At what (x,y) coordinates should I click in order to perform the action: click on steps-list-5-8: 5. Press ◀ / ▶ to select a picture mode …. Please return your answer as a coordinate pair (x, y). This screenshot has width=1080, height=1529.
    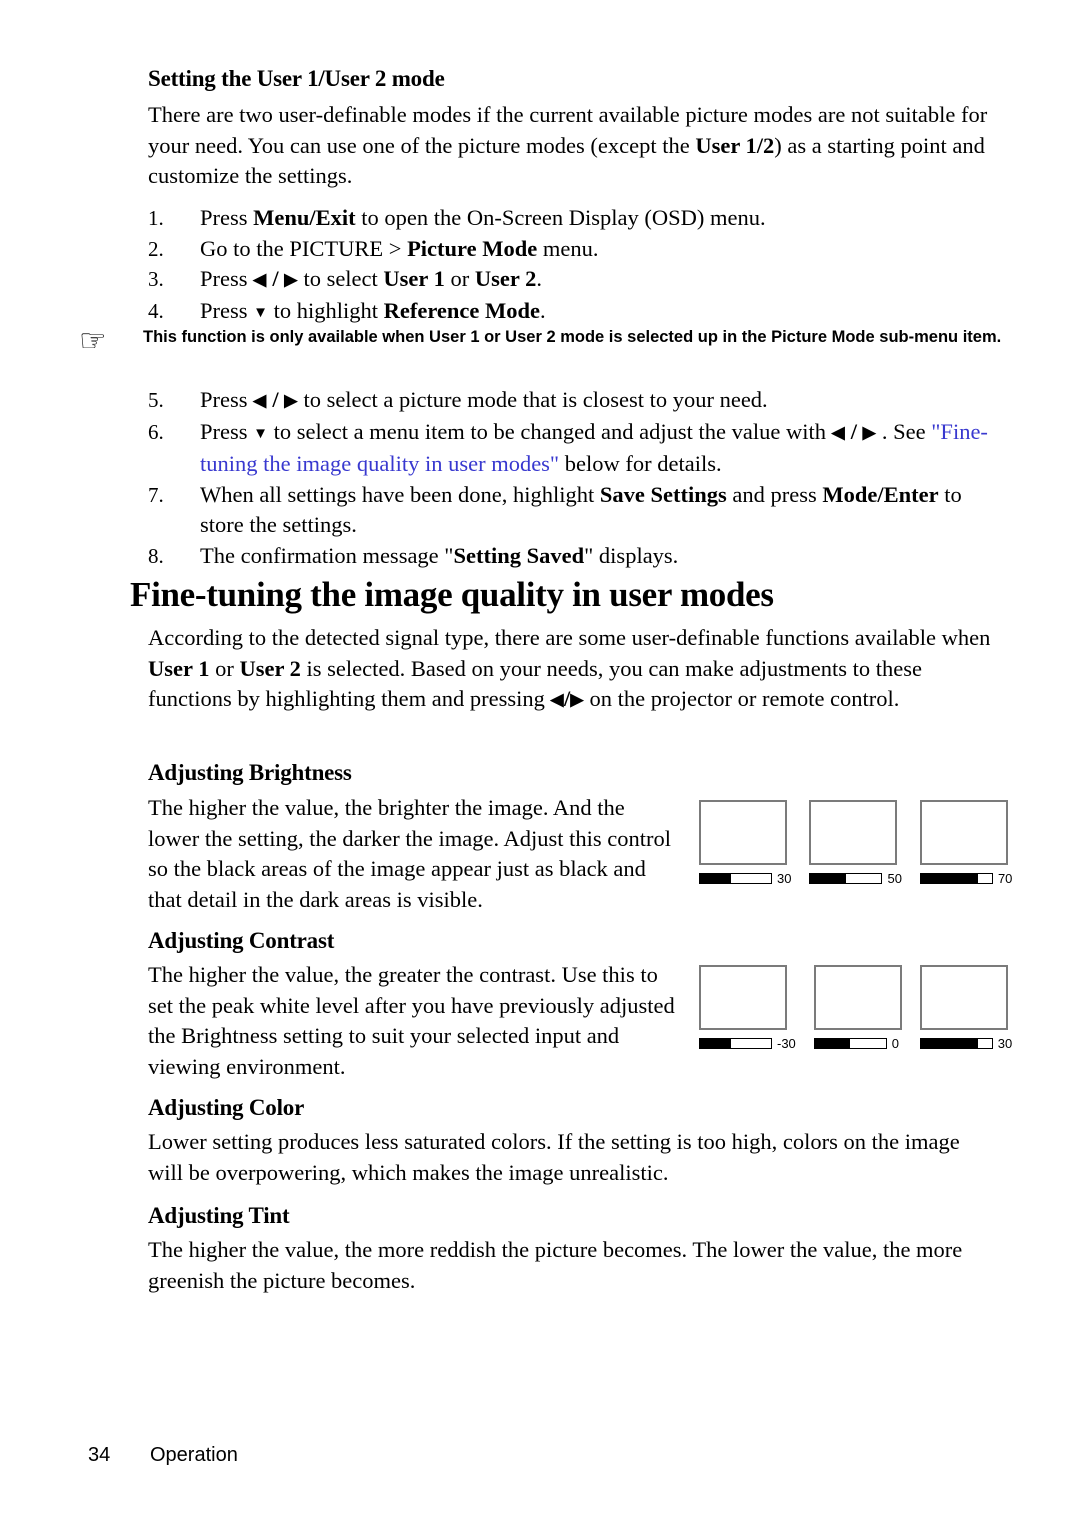
    Looking at the image, I should click on (573, 478).